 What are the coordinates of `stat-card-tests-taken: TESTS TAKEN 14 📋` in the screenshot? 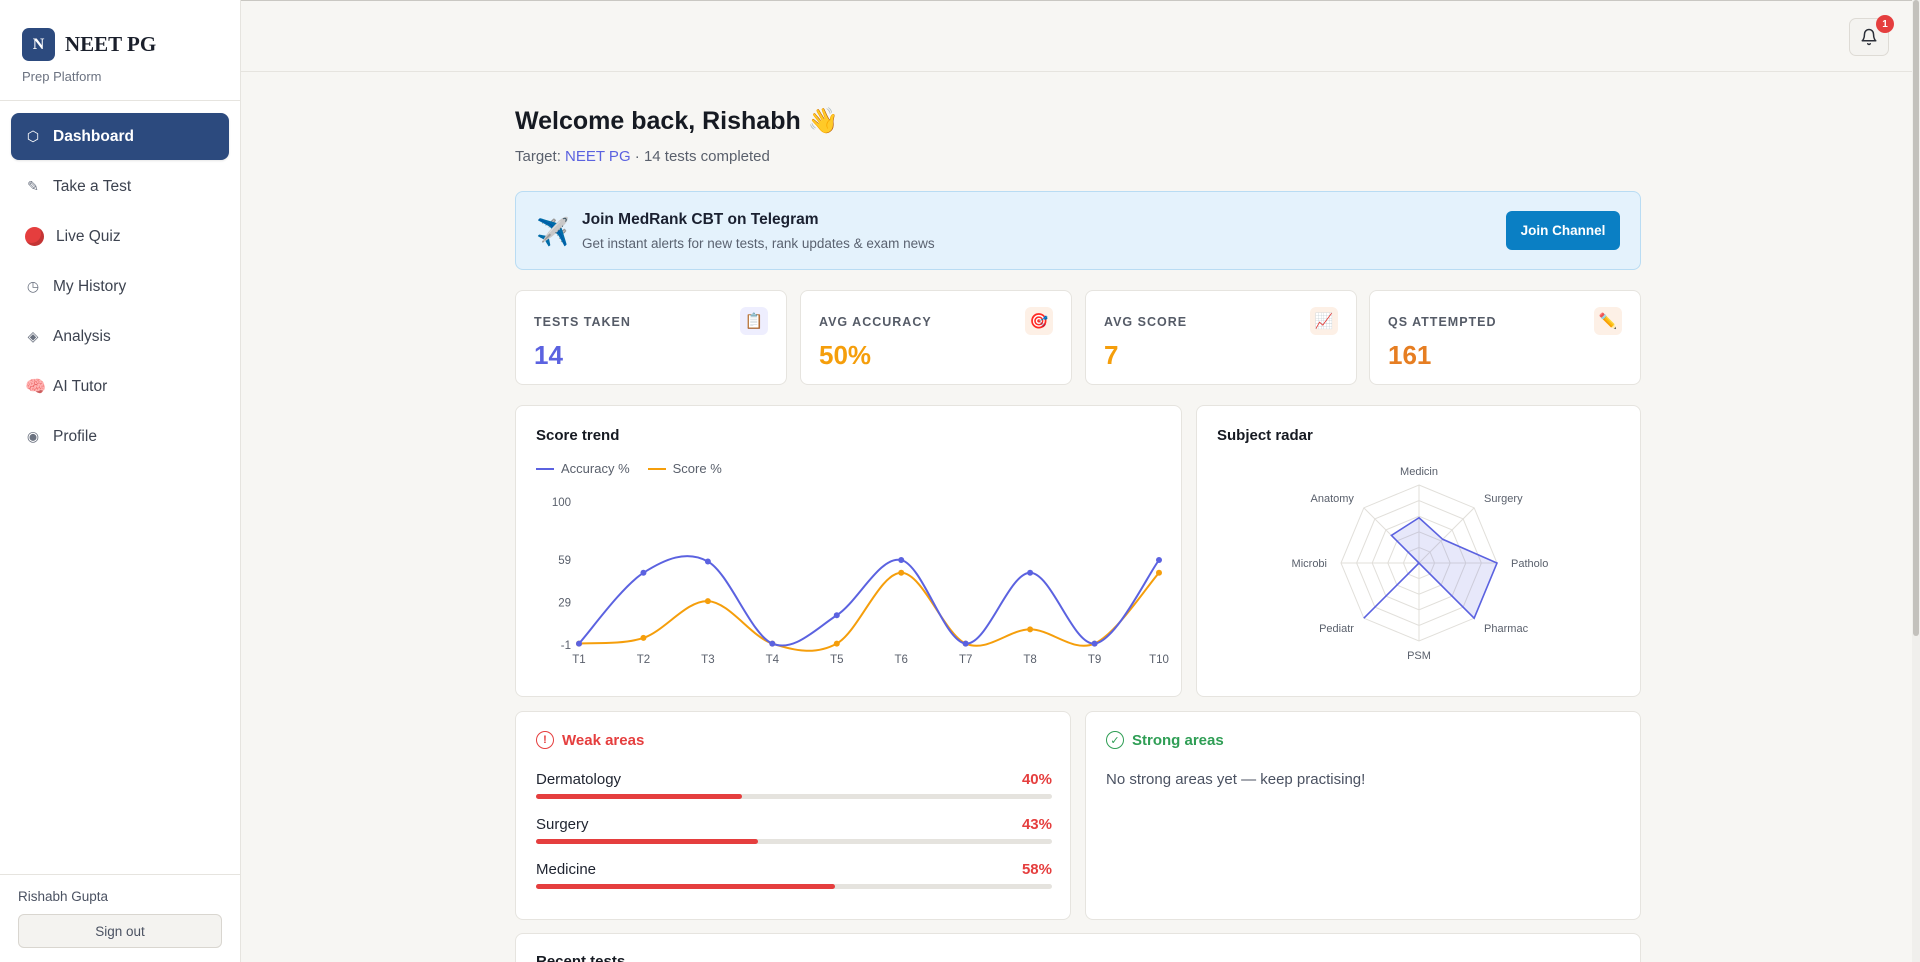 It's located at (651, 337).